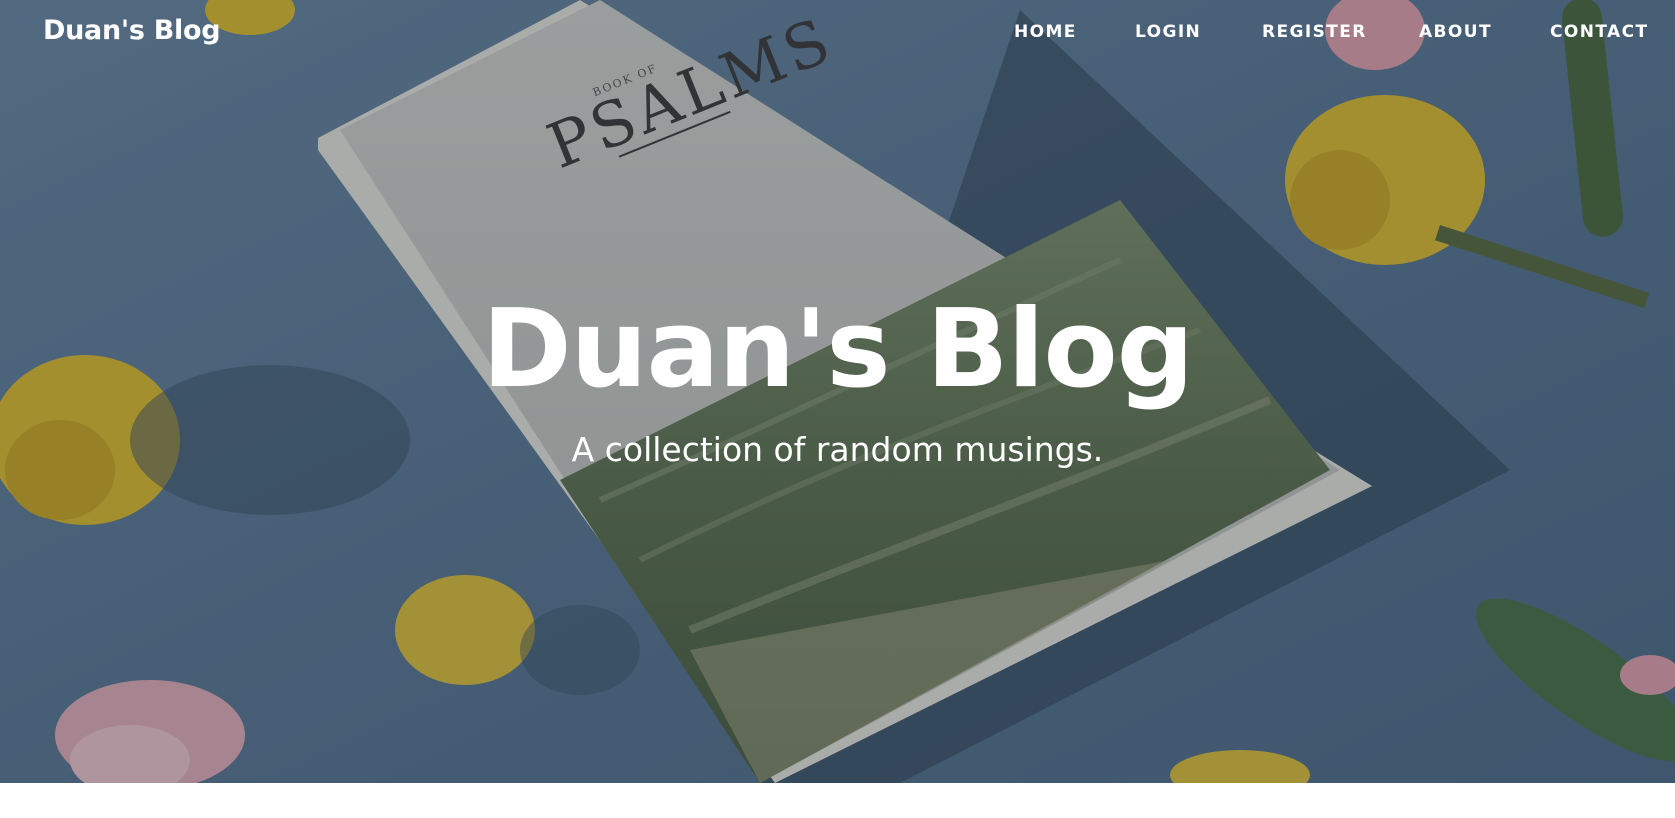 The width and height of the screenshot is (1675, 818). What do you see at coordinates (1455, 32) in the screenshot?
I see `nav-link-about: ABOUT` at bounding box center [1455, 32].